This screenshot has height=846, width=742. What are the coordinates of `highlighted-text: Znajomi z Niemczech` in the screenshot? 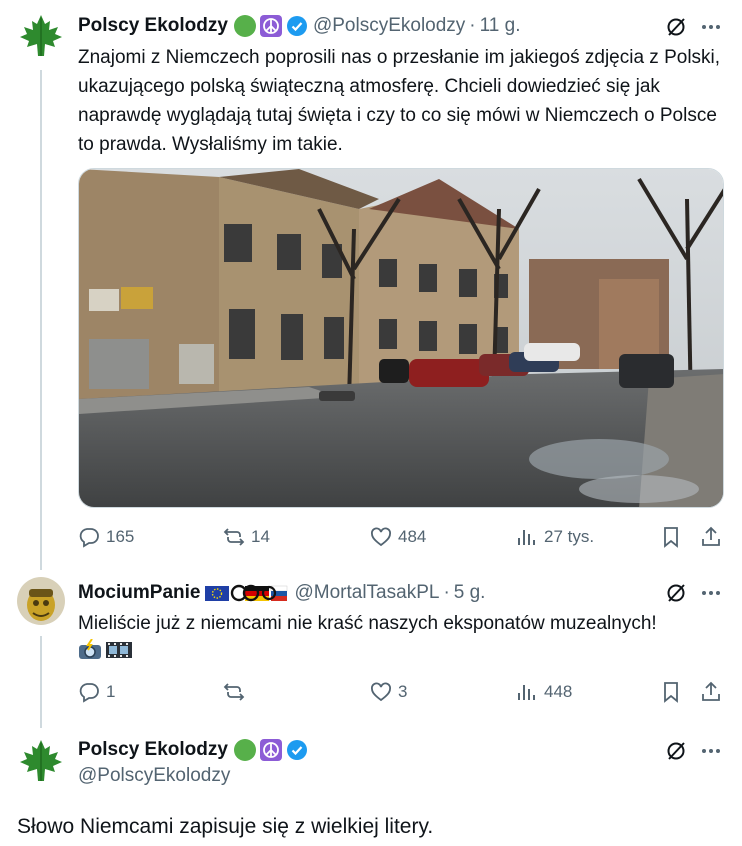 It's located at (171, 58).